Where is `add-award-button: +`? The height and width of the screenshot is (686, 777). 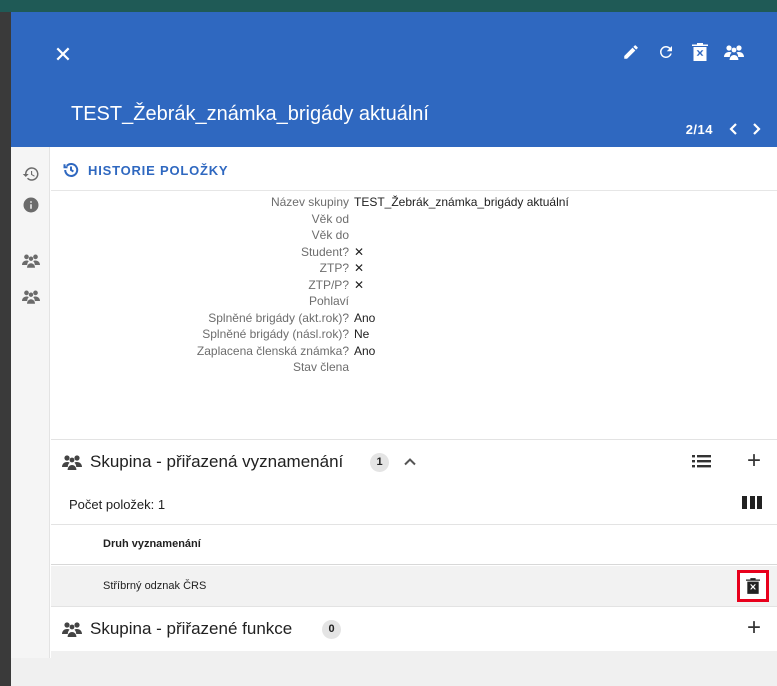
add-award-button: + is located at coordinates (754, 461).